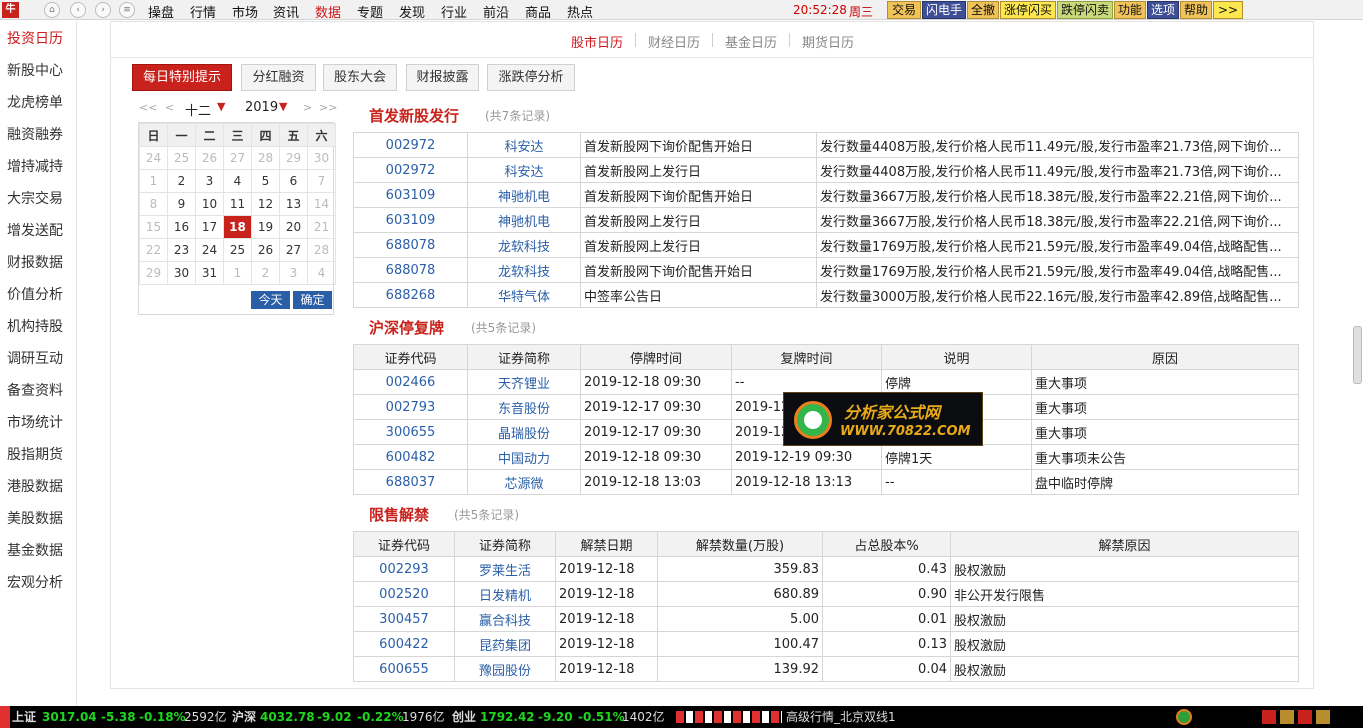 This screenshot has height=728, width=1363. I want to click on tab-stock-calendar: 股市日历, so click(597, 41).